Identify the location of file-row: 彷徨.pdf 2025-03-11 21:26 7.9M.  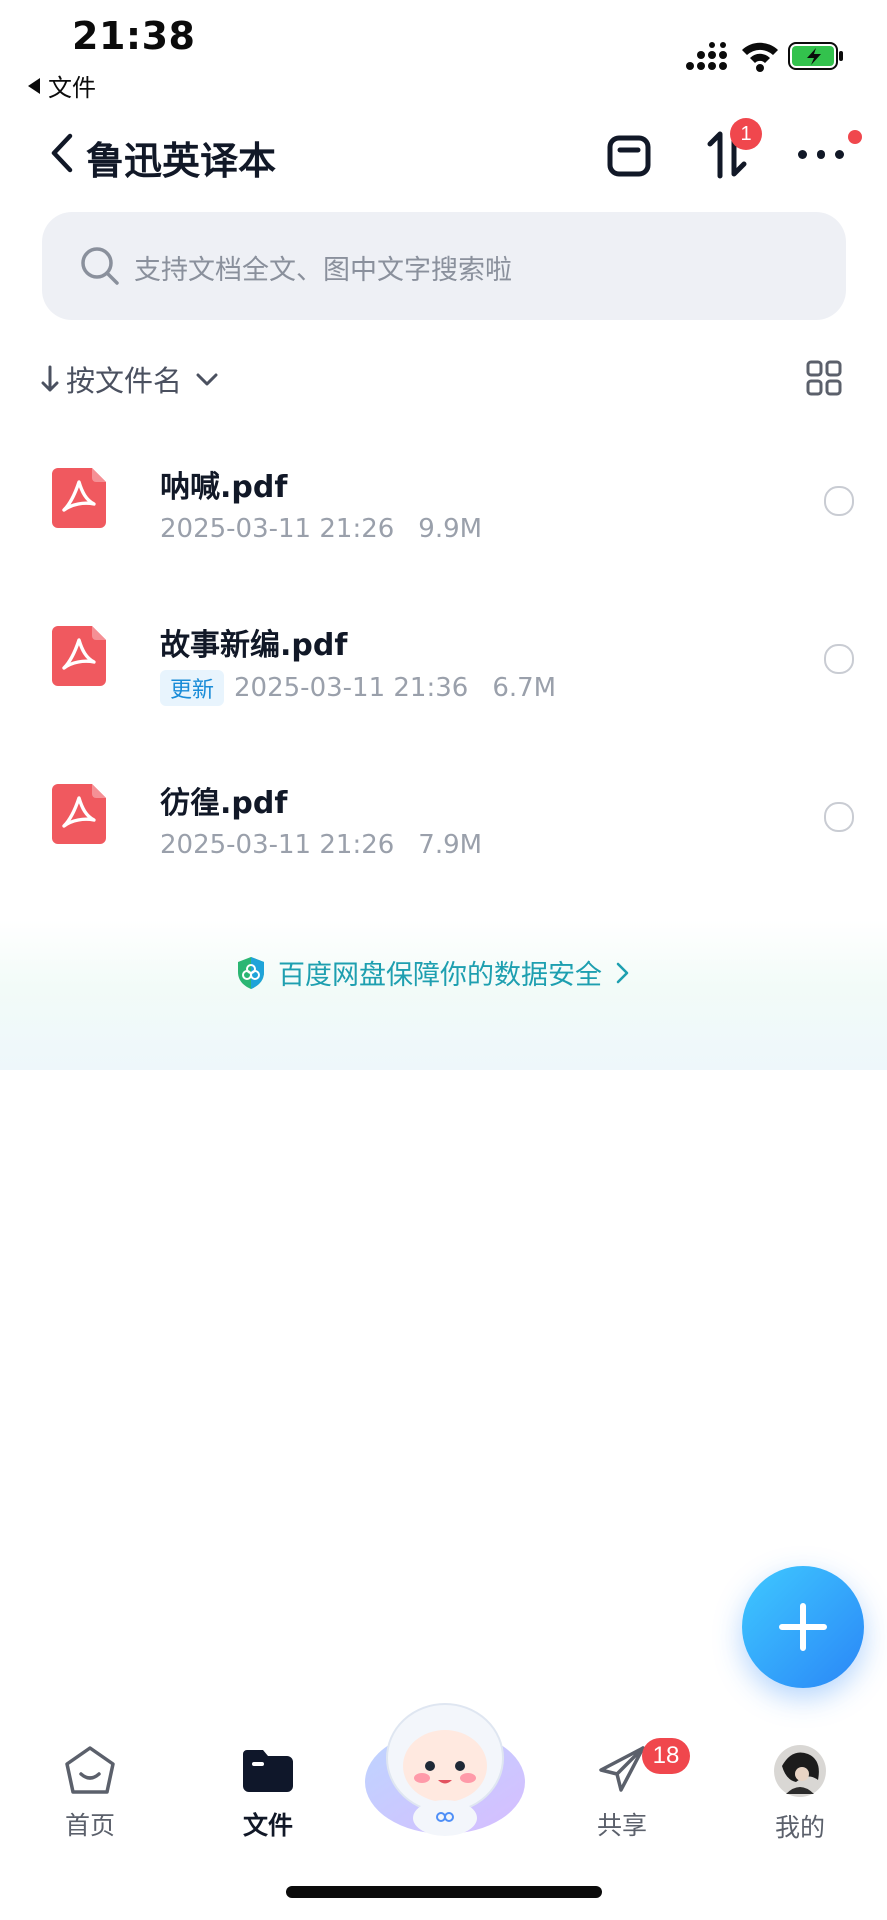
(443, 815).